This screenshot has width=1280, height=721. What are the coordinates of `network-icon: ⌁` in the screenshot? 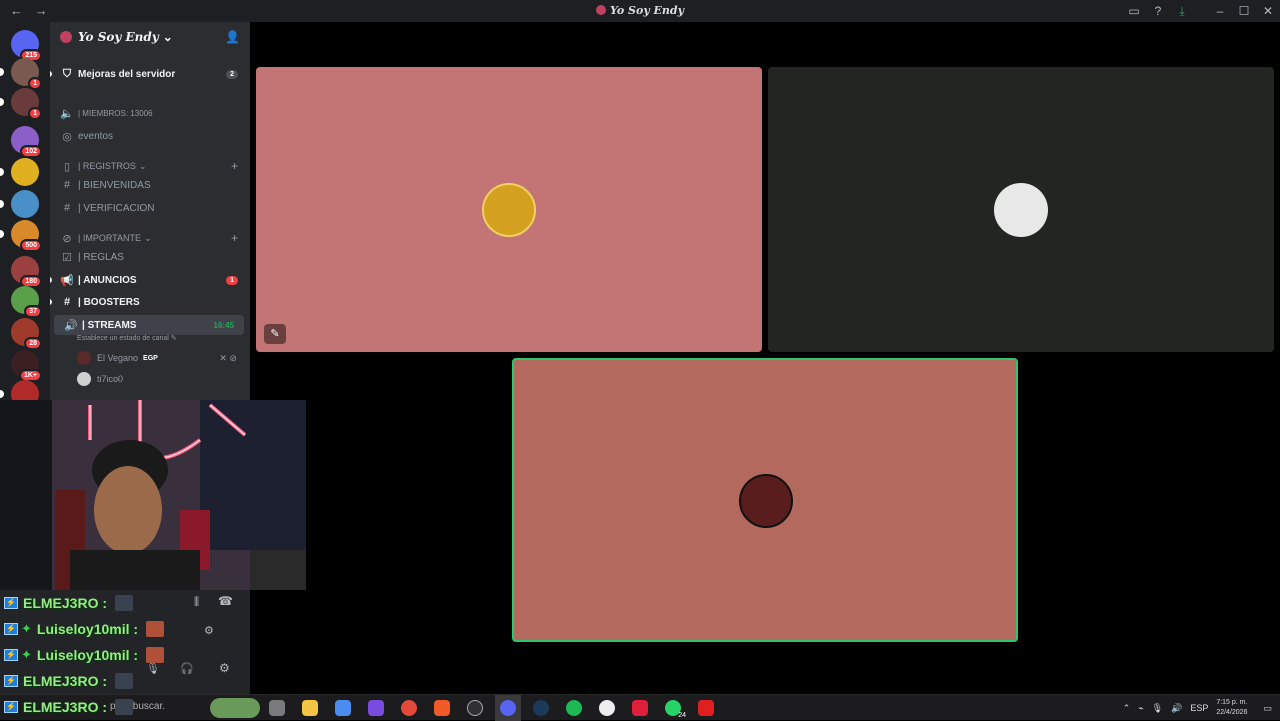 It's located at (1140, 708).